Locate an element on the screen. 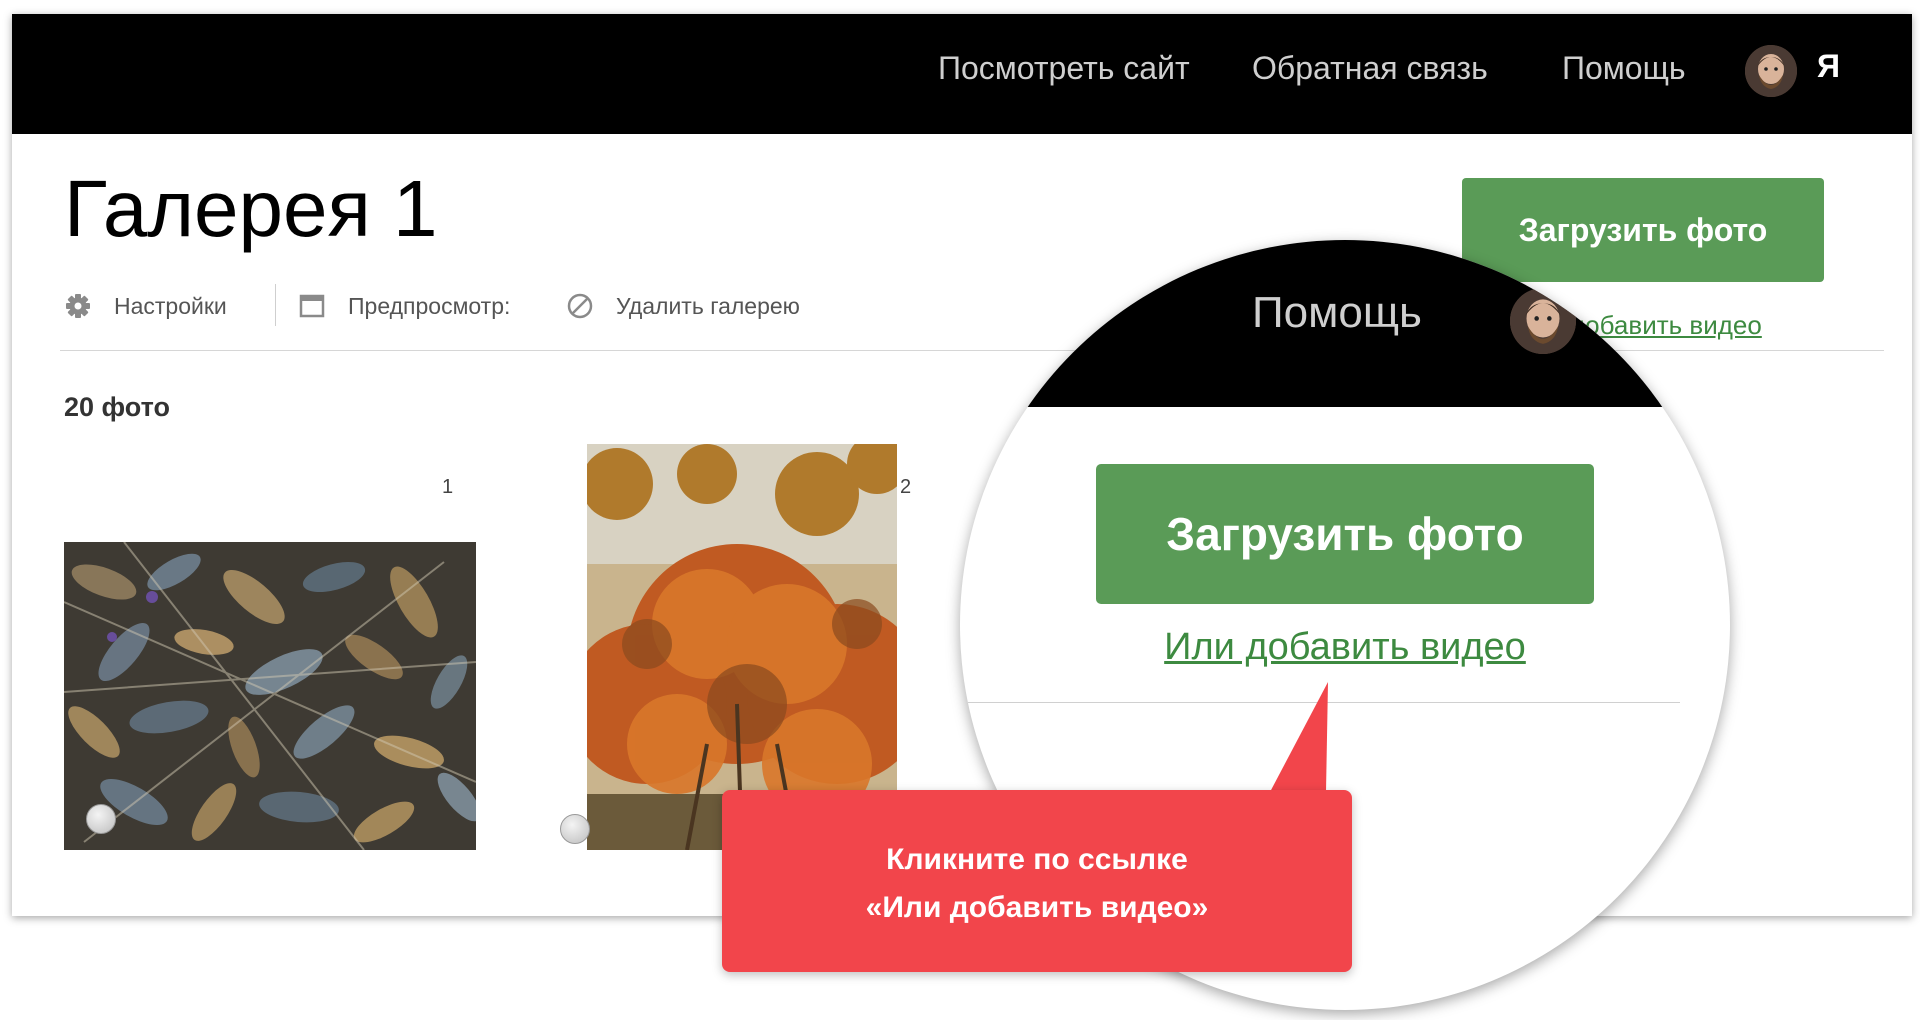 Image resolution: width=1920 pixels, height=1020 pixels. delete-gallery-action: Удалить галерею is located at coordinates (683, 306).